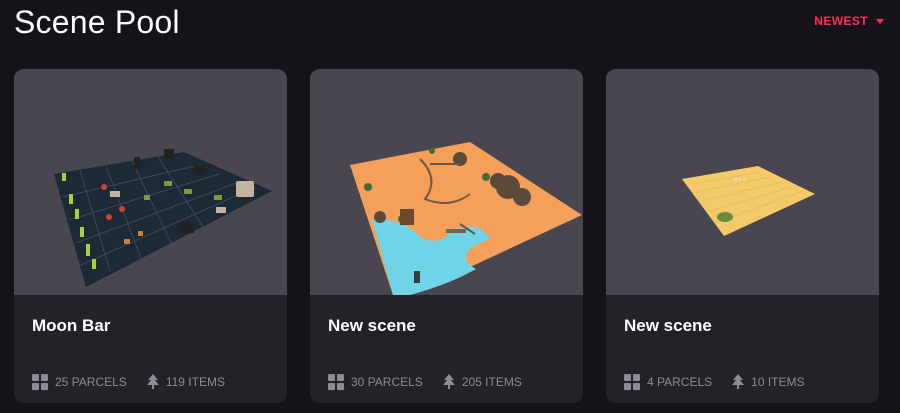  Describe the element at coordinates (680, 382) in the screenshot. I see `parcels-count: 4 PARCELS` at that location.